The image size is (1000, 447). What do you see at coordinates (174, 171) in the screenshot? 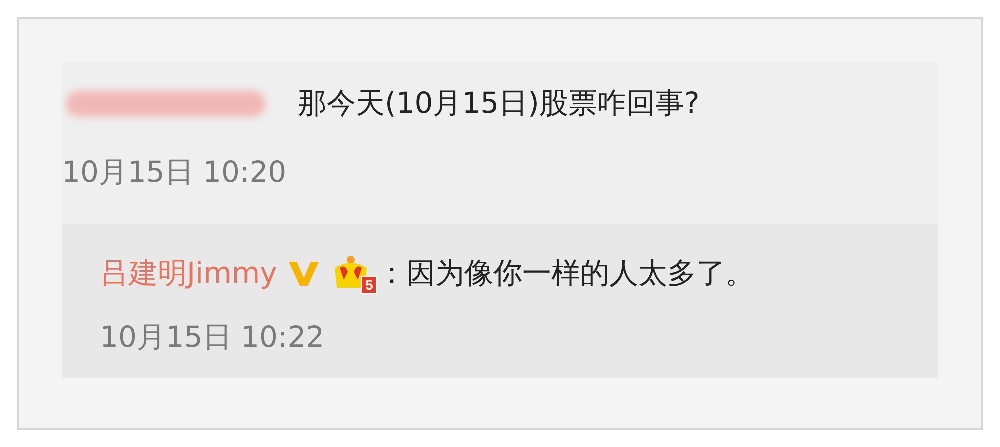
I see `timestamp: 10月15日 10:20` at bounding box center [174, 171].